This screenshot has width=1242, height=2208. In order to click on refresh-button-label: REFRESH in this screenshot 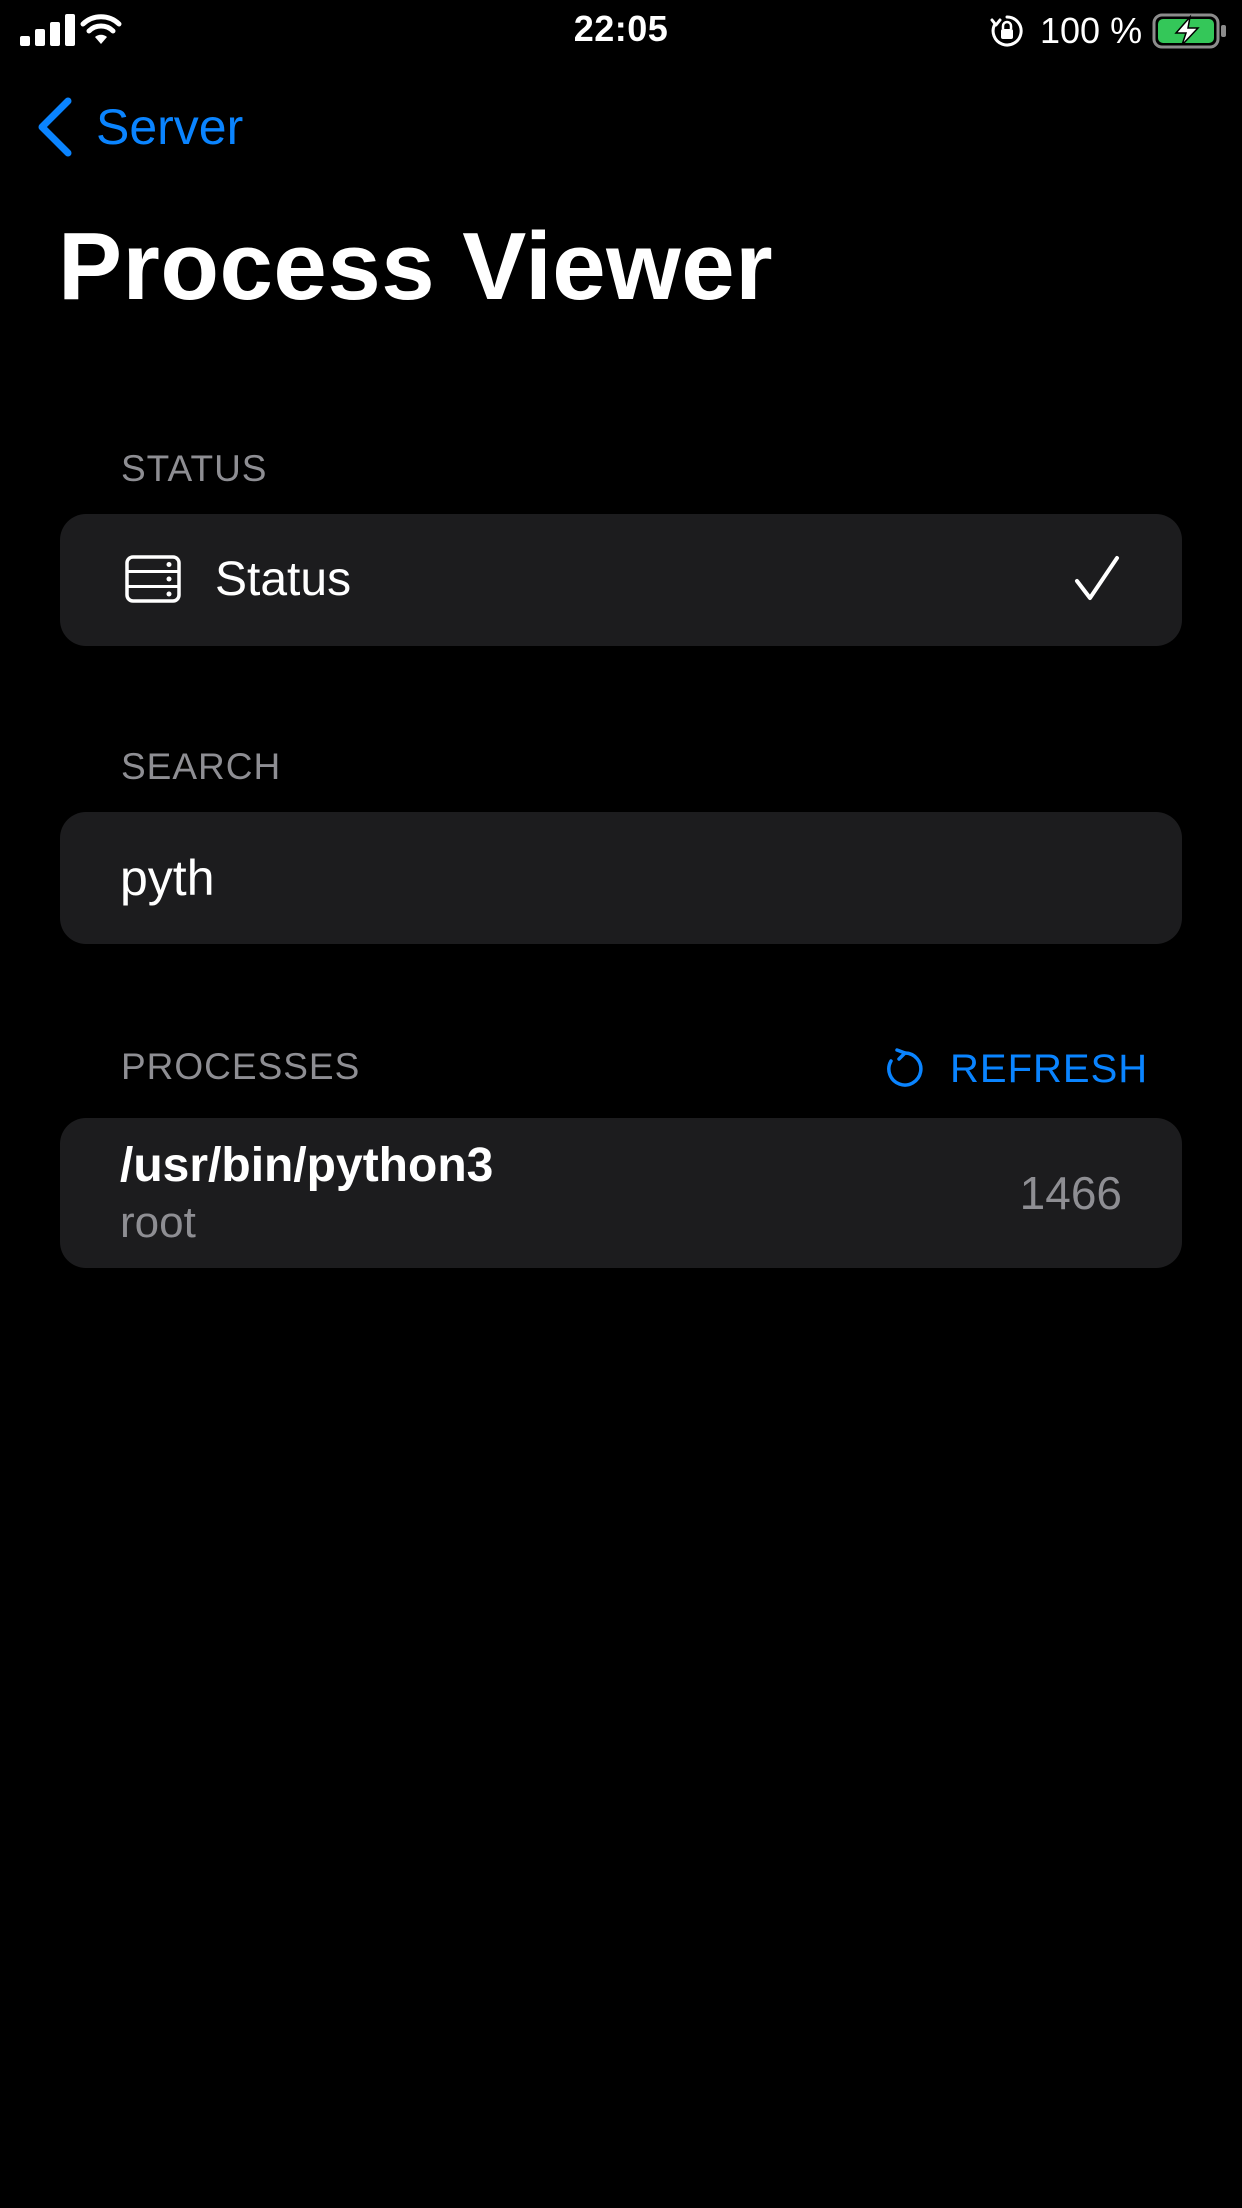, I will do `click(1049, 1068)`.